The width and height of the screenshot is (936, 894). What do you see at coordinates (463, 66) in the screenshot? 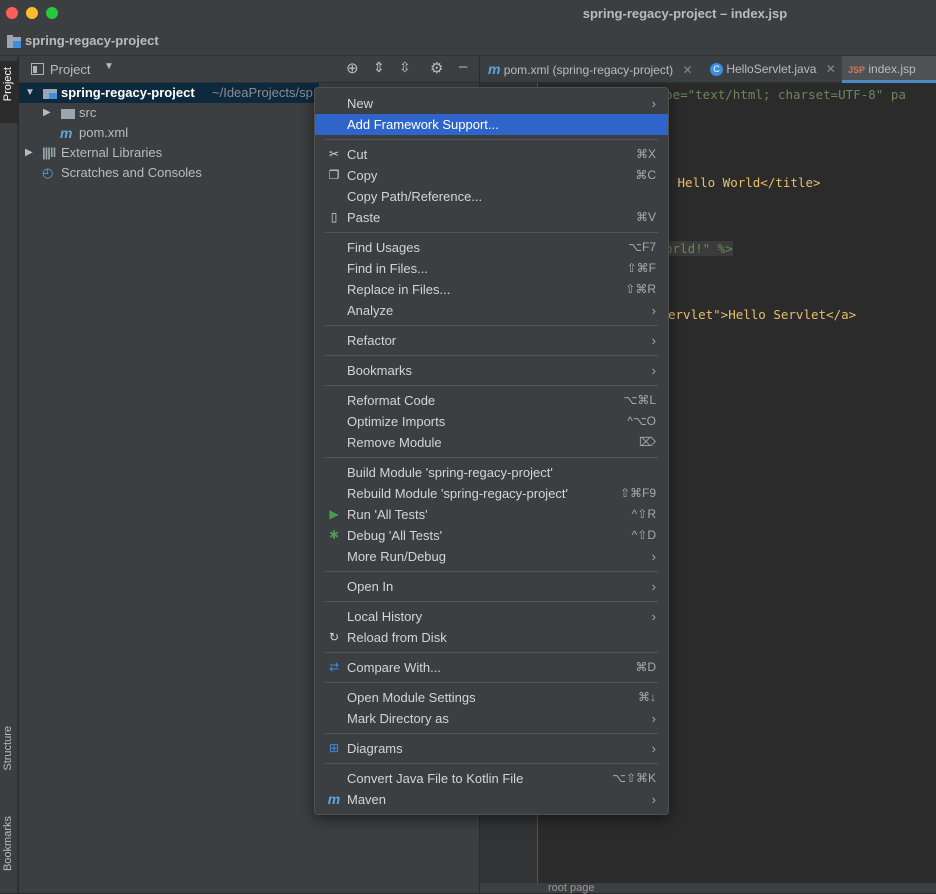
I see `hide-panel-icon: –` at bounding box center [463, 66].